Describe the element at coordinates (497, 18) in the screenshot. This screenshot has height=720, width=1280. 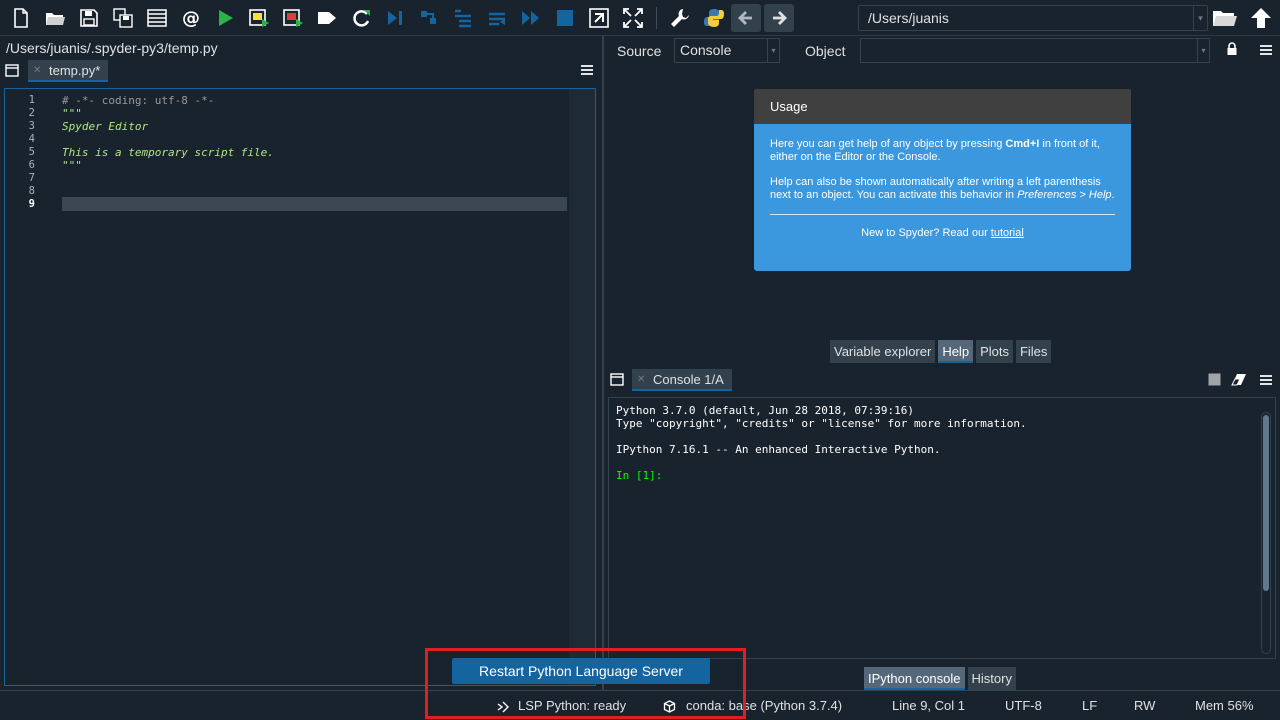
I see `debug-step-over-icon` at that location.